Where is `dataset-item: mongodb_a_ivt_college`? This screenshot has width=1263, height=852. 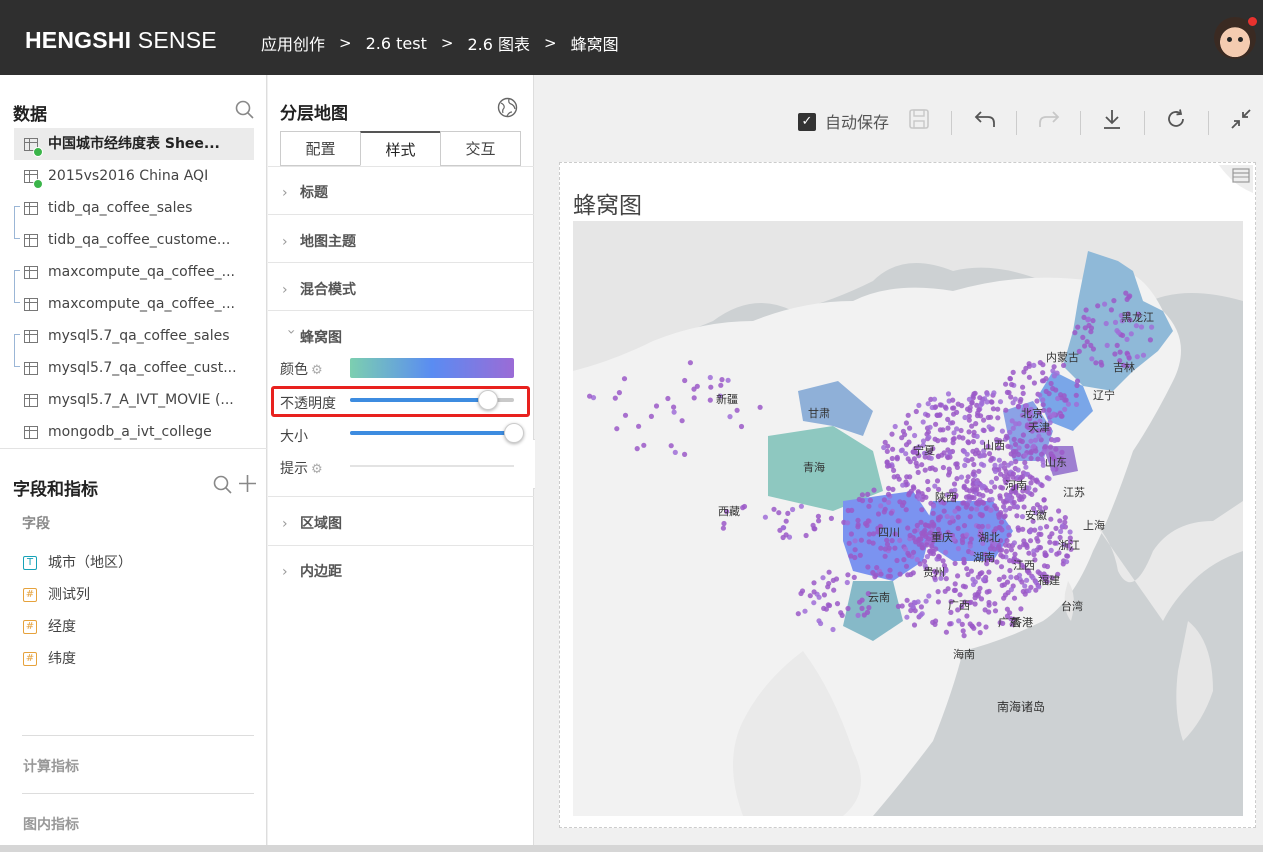
dataset-item: mongodb_a_ivt_college is located at coordinates (134, 432).